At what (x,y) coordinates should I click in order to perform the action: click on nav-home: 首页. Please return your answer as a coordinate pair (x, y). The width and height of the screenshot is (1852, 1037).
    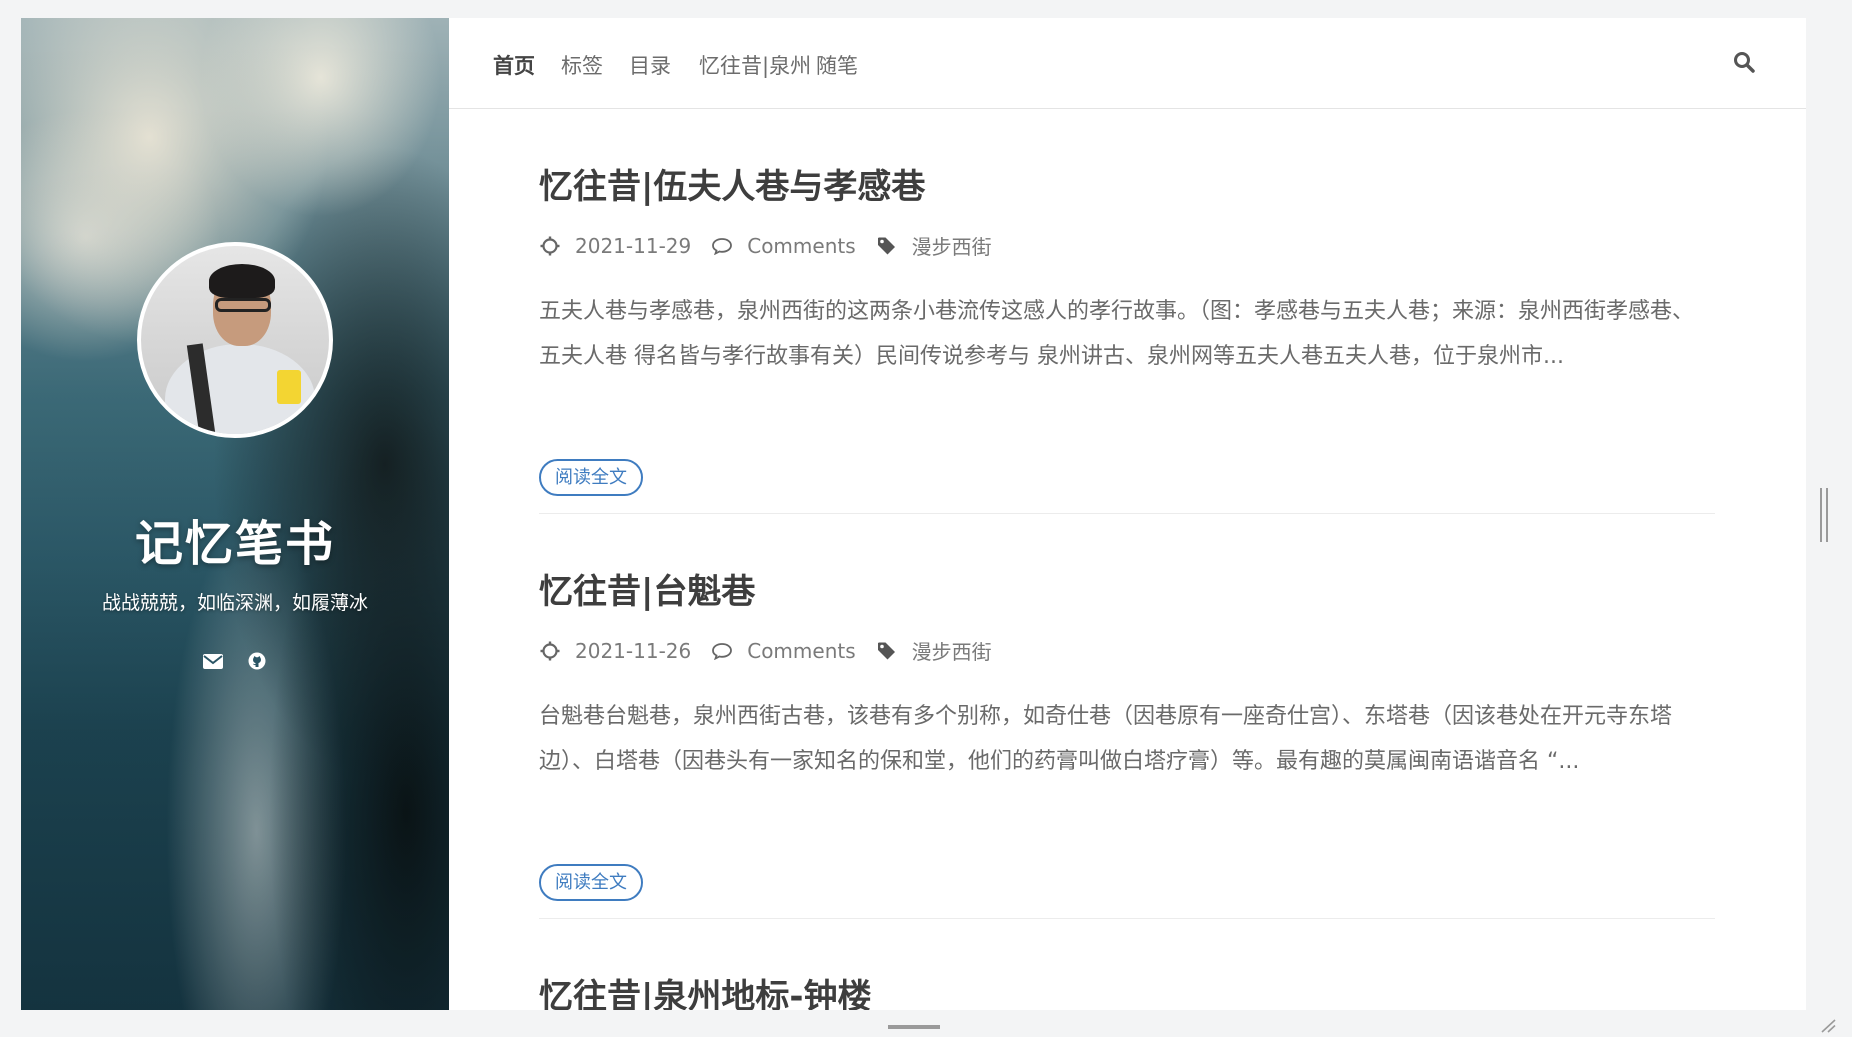
    Looking at the image, I should click on (514, 65).